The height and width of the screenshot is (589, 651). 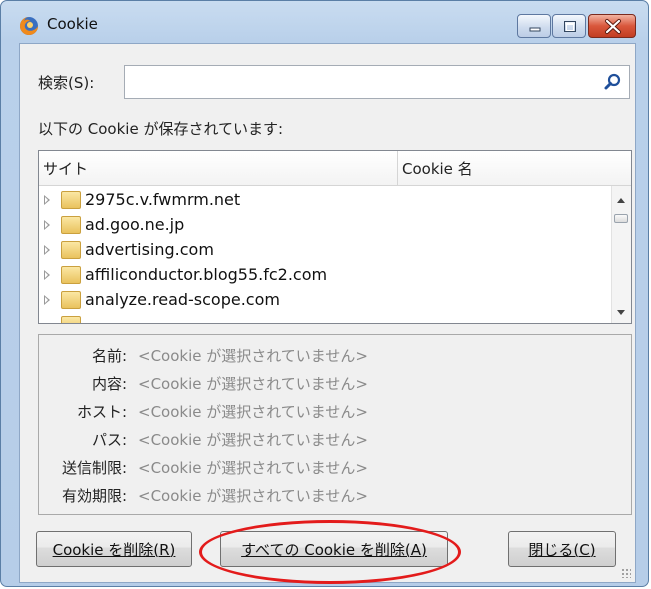 What do you see at coordinates (621, 312) in the screenshot?
I see `scroll-down-icon` at bounding box center [621, 312].